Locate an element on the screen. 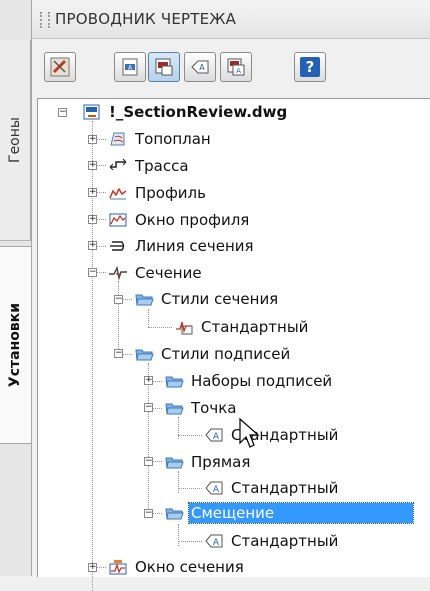 The image size is (430, 591). tree-node-offset: Смещение is located at coordinates (289, 513).